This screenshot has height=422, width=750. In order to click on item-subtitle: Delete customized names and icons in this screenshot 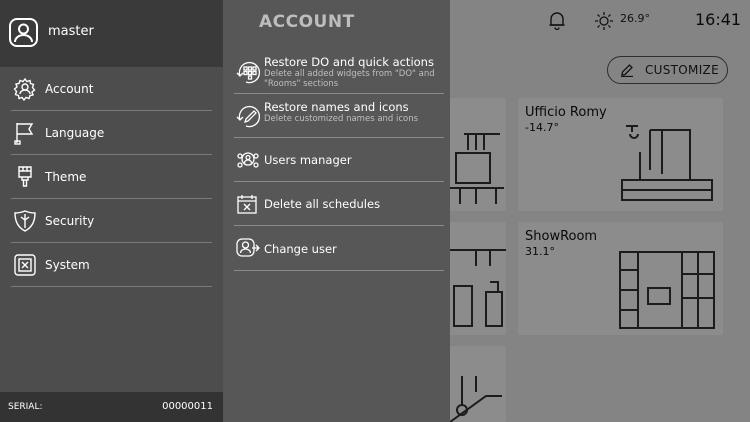, I will do `click(341, 119)`.